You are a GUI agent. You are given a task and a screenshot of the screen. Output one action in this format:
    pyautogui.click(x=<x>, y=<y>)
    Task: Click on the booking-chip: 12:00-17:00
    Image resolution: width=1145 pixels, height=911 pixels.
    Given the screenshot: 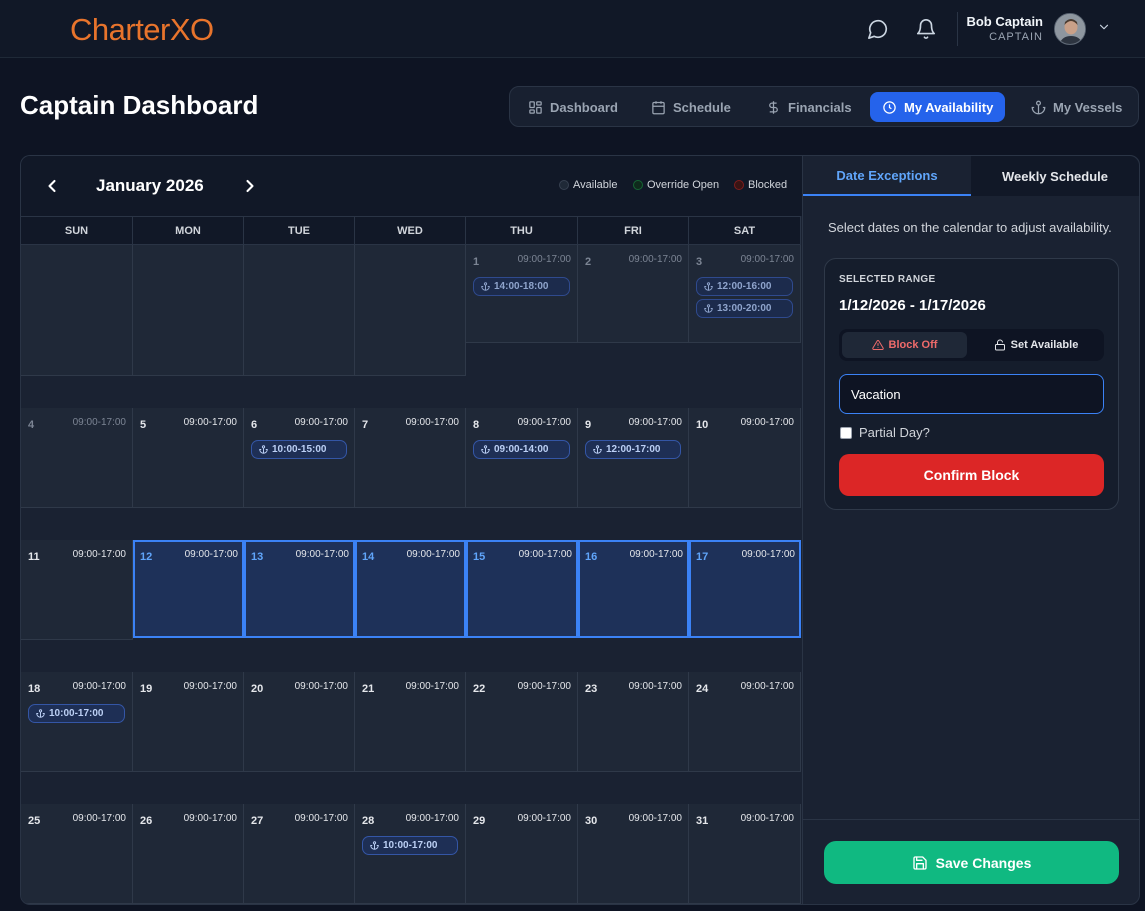 What is the action you would take?
    pyautogui.click(x=633, y=449)
    